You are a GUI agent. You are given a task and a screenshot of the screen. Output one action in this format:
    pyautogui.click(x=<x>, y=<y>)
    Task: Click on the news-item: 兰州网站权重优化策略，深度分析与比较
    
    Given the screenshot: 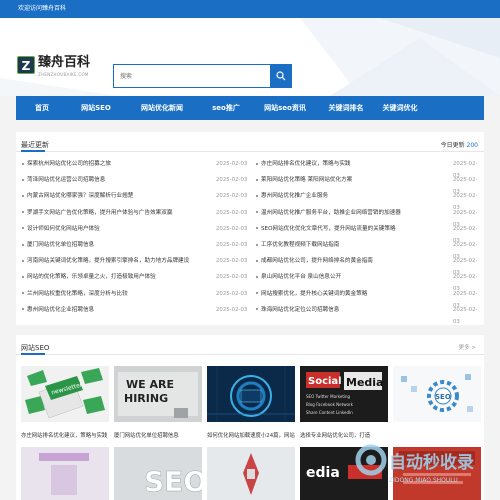 What is the action you would take?
    pyautogui.click(x=75, y=294)
    